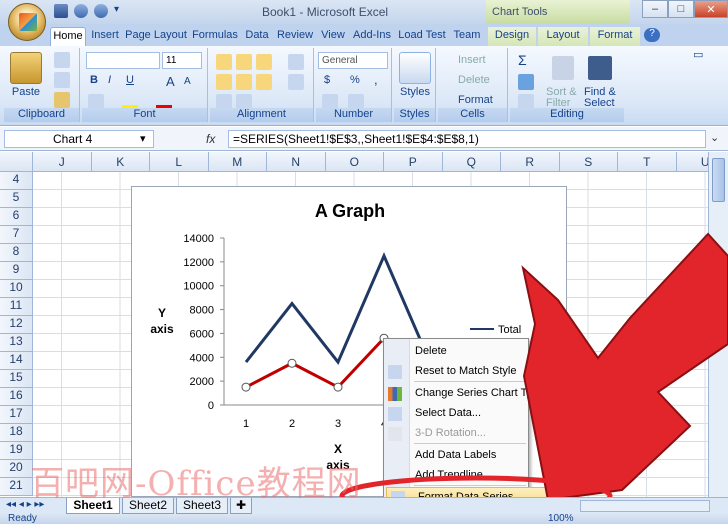 The height and width of the screenshot is (524, 728). What do you see at coordinates (561, 518) in the screenshot?
I see `zoom-level: 100%` at bounding box center [561, 518].